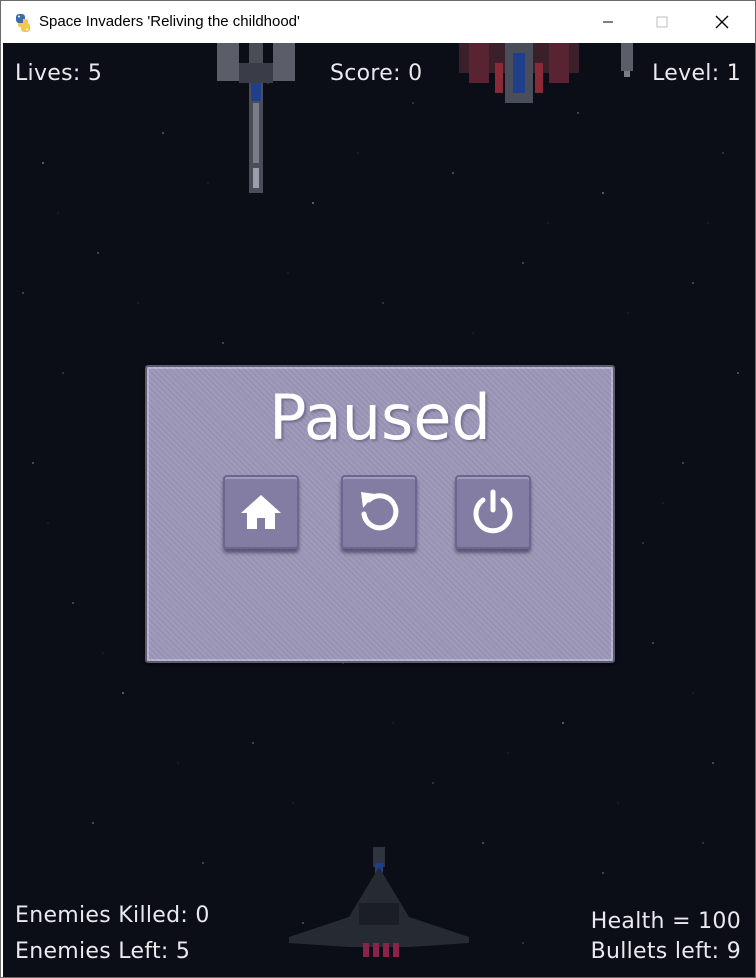  I want to click on restart-icon, so click(380, 511).